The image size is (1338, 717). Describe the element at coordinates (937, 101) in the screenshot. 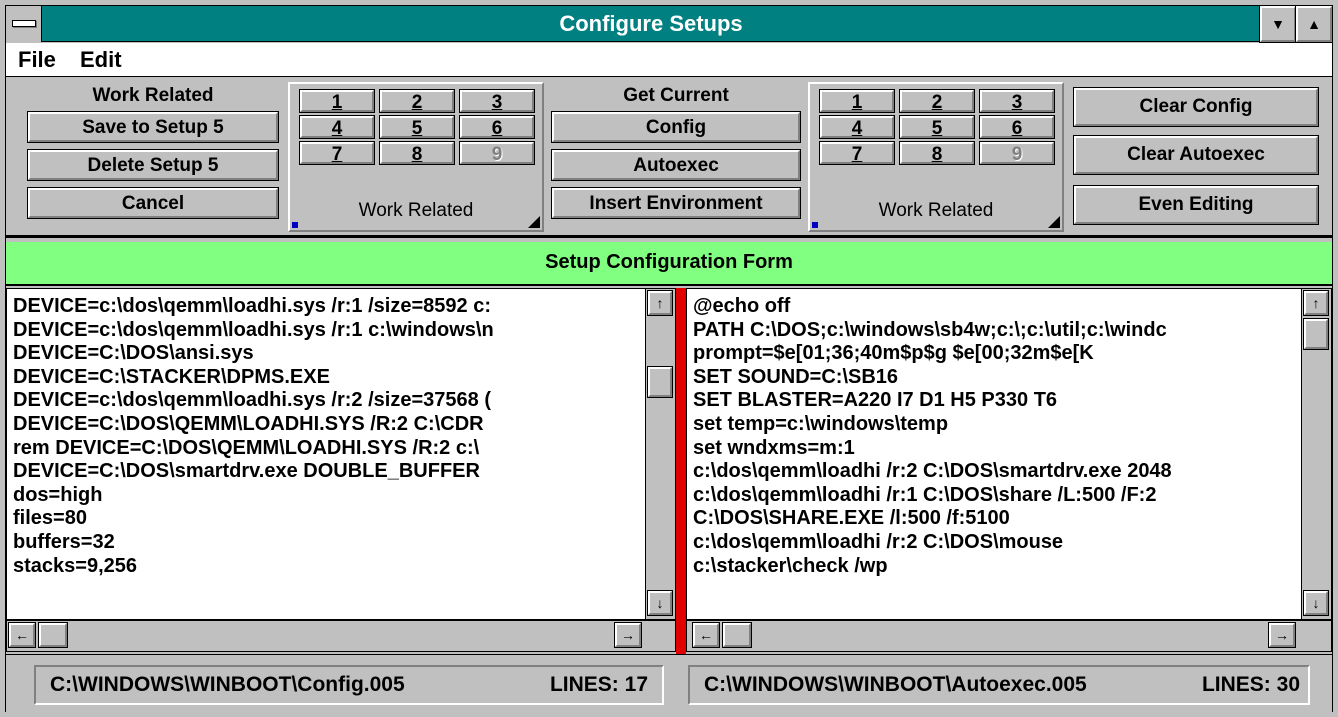

I see `autoexec-picker-number-2: 2` at that location.